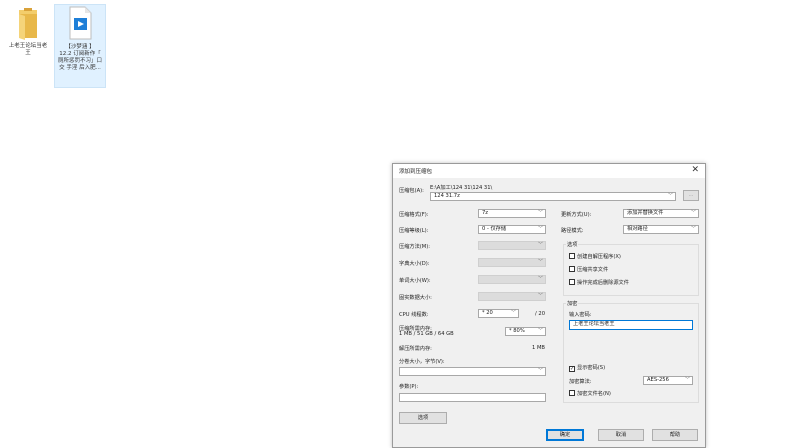  I want to click on desktop-icon-folder: 上老王论坛当老 王, so click(28, 30).